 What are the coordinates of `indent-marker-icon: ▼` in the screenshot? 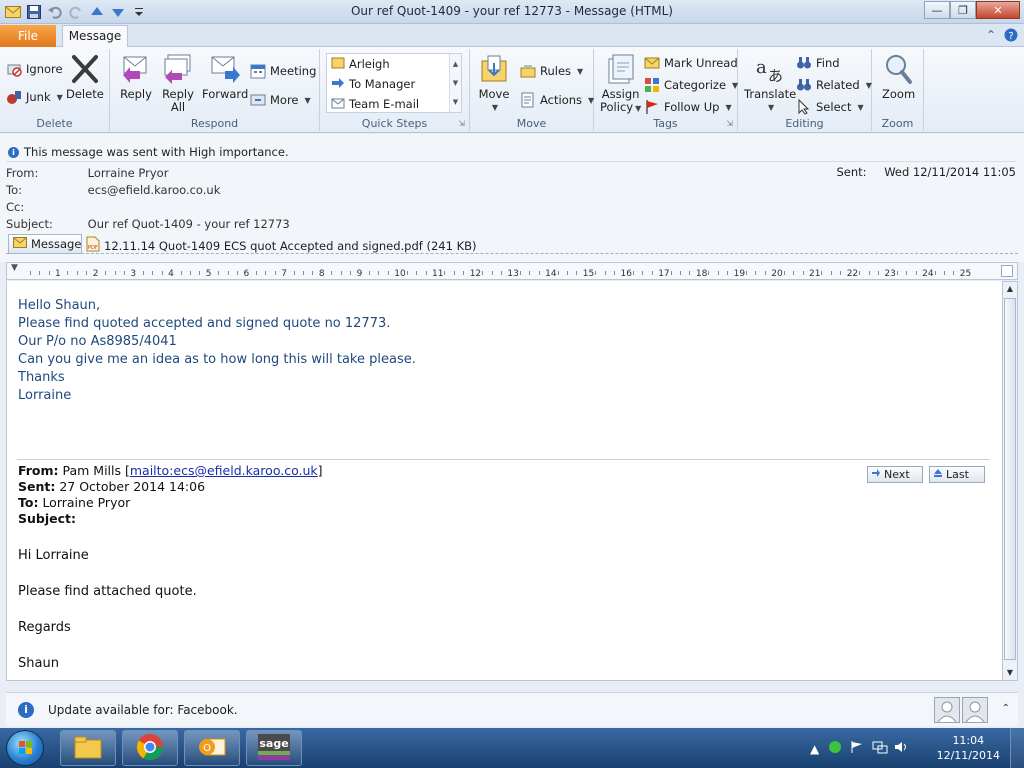 It's located at (14, 268).